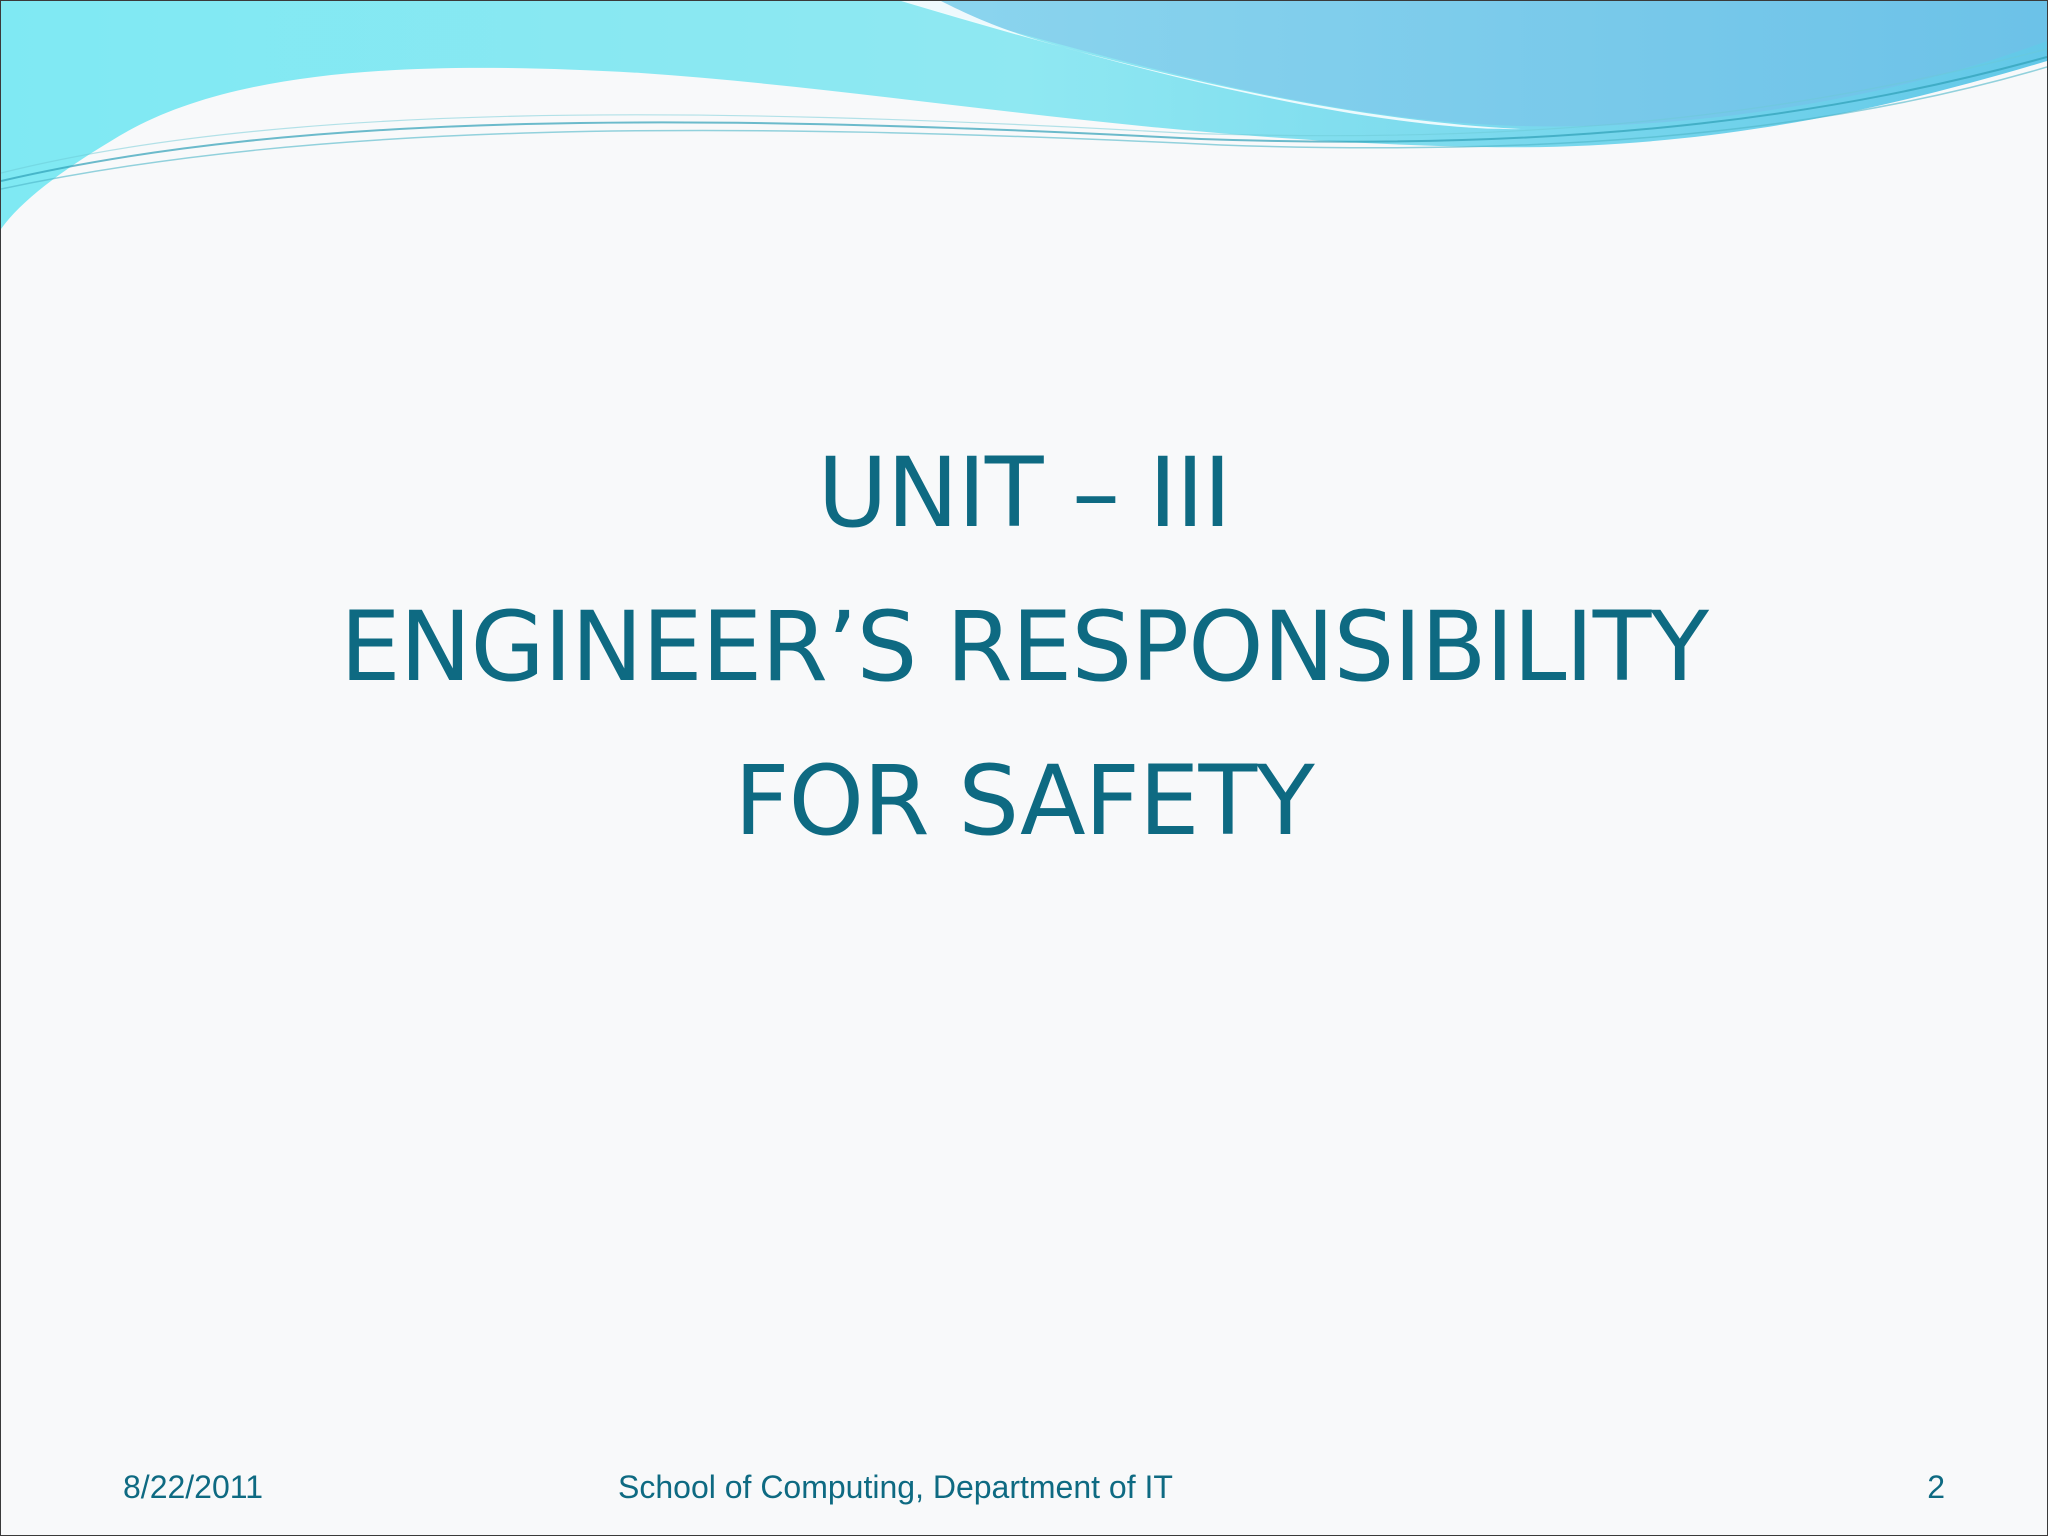 This screenshot has height=1536, width=2048. Describe the element at coordinates (1024, 801) in the screenshot. I see `title-line-subtopic: FOR SAFETY` at that location.